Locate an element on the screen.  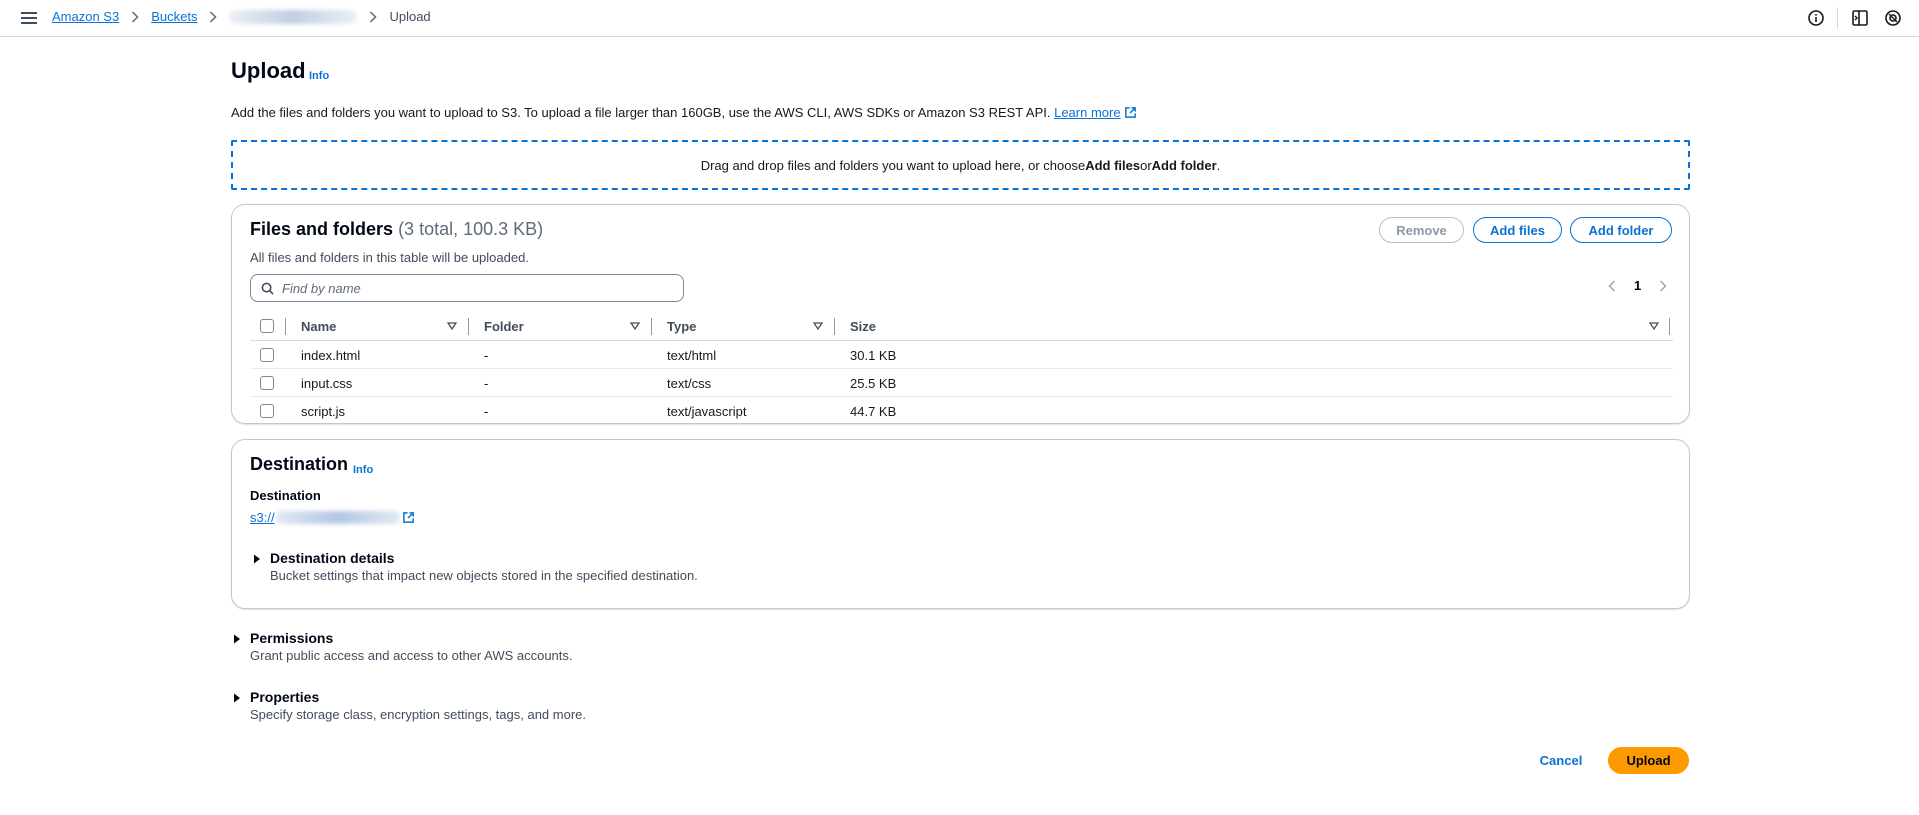
column-header-size: Size is located at coordinates (863, 326).